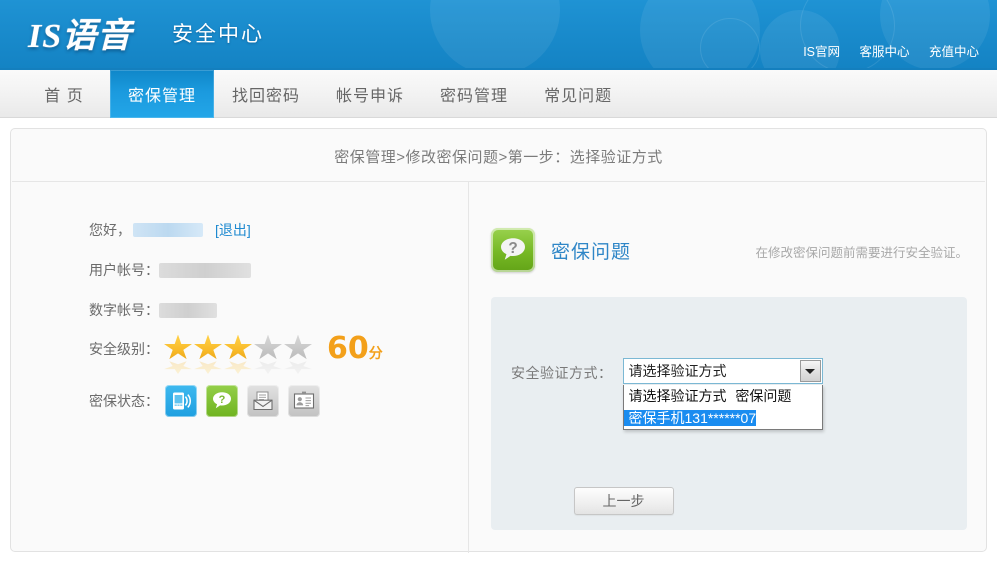 The image size is (997, 581). What do you see at coordinates (188, 310) in the screenshot?
I see `digit-account-value-masked` at bounding box center [188, 310].